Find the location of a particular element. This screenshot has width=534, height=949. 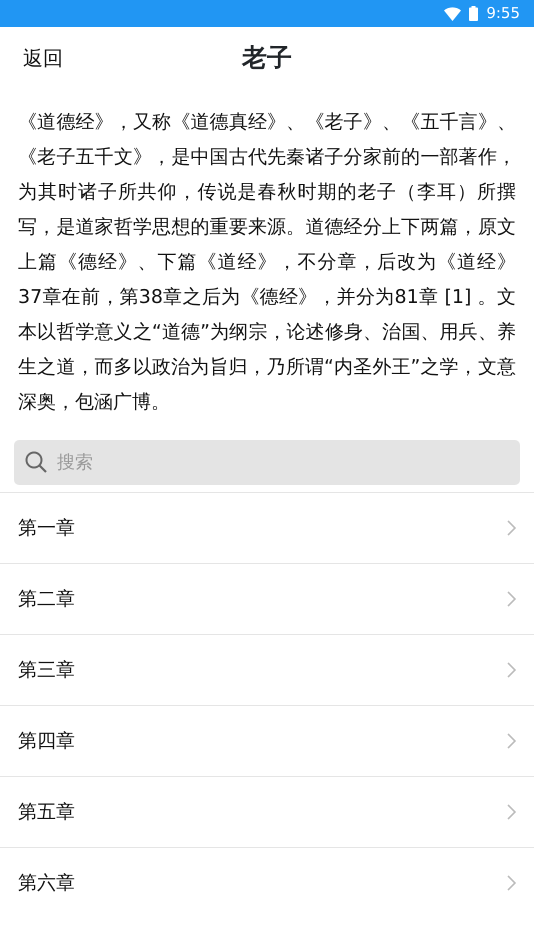

search-field: 搜索 is located at coordinates (267, 462).